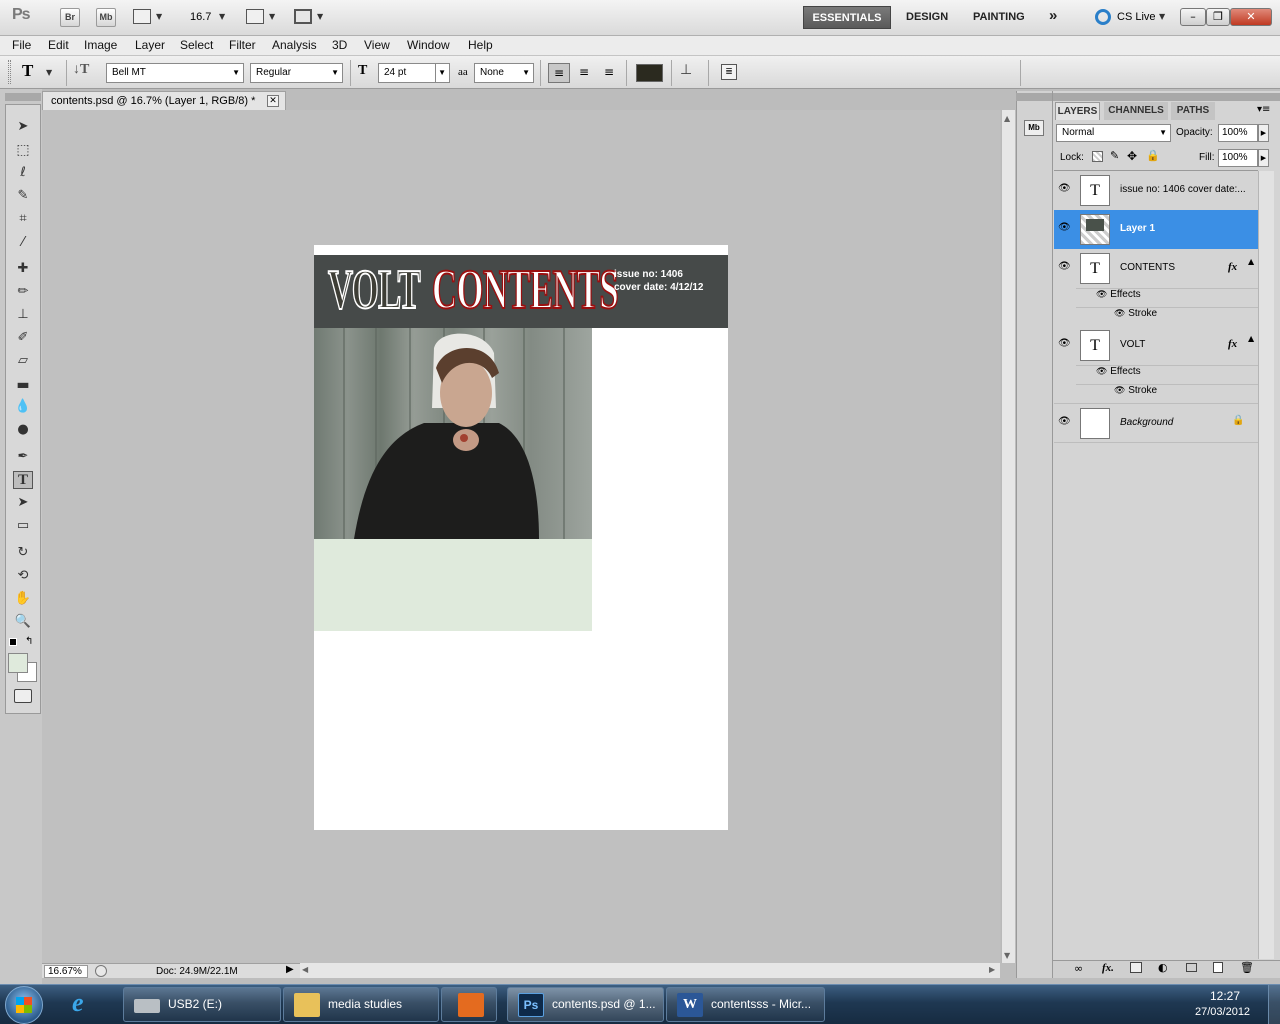 This screenshot has height=1024, width=1280. I want to click on fx-icon: fx, so click(1232, 267).